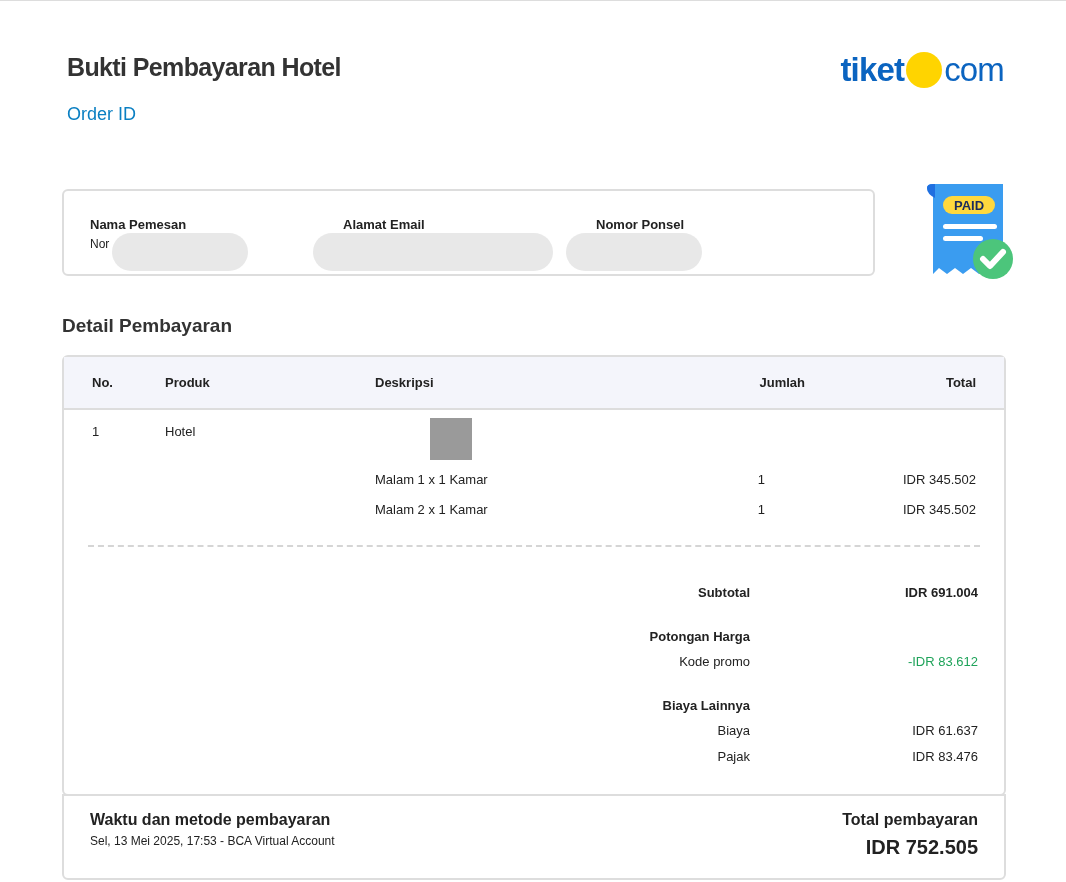 The height and width of the screenshot is (882, 1066). Describe the element at coordinates (641, 225) in the screenshot. I see `field-label: Nomor Ponsel` at that location.